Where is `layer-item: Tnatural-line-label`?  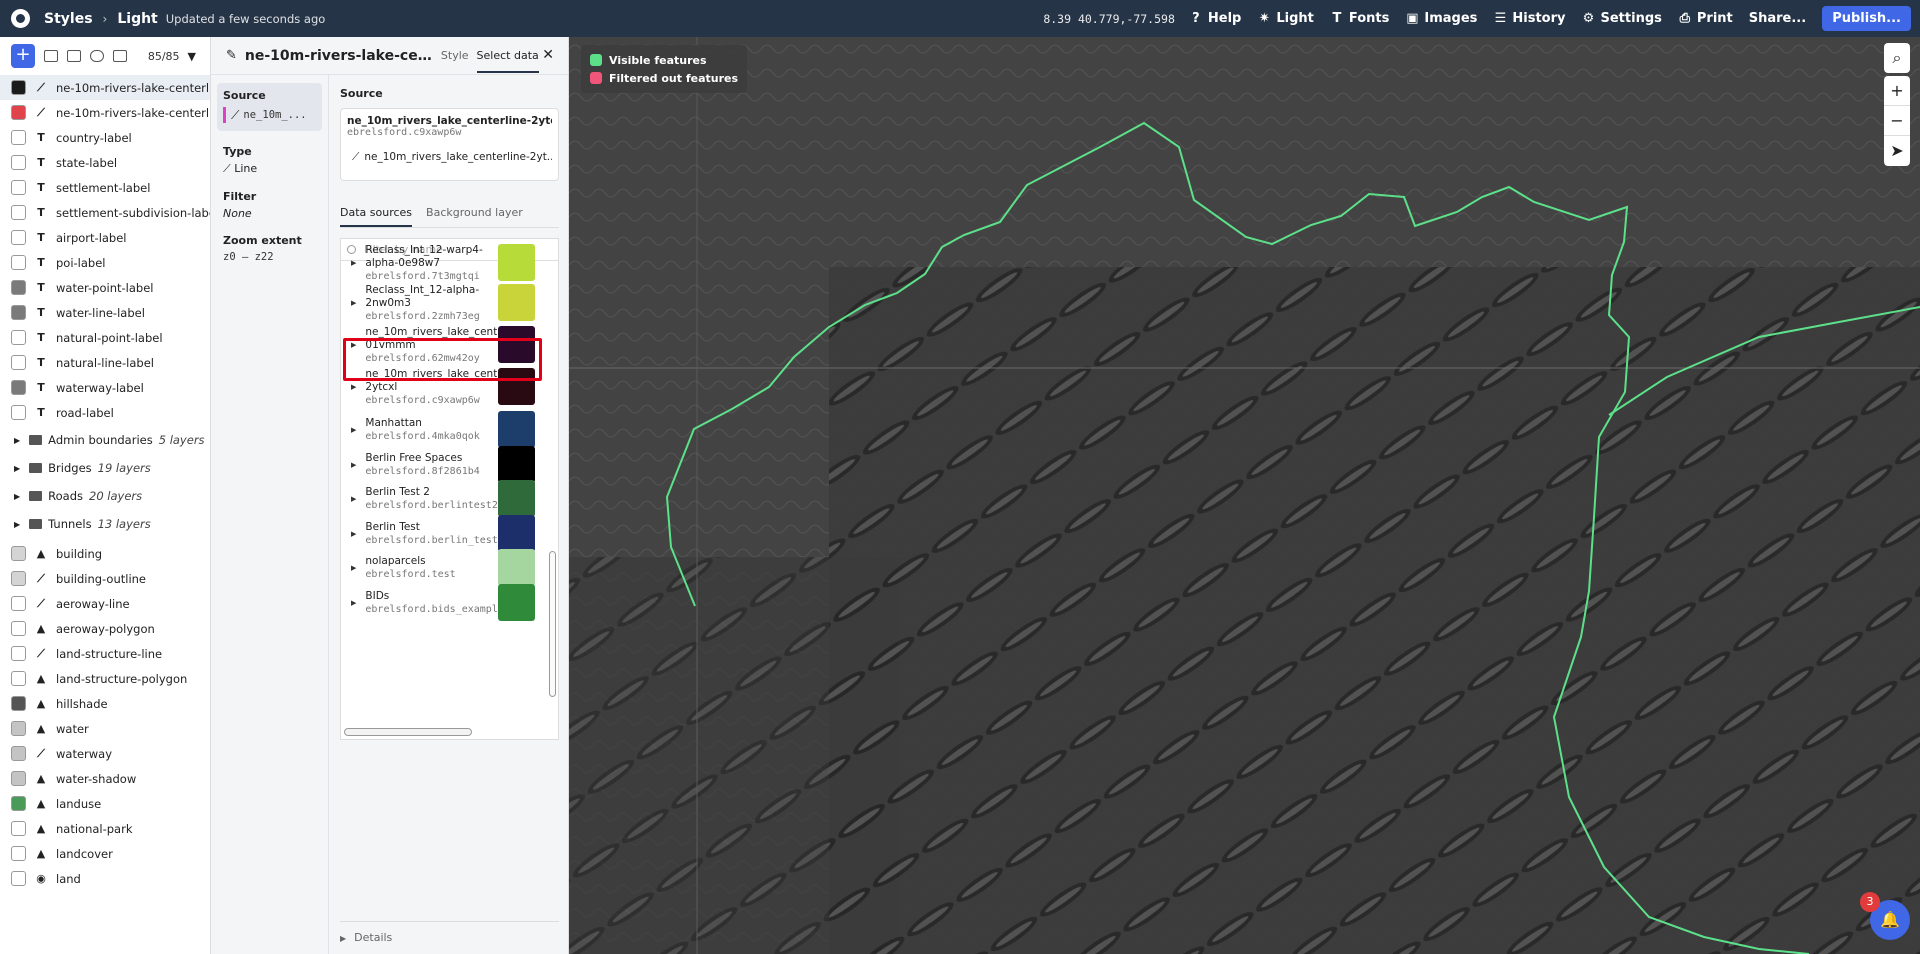
layer-item: Tnatural-line-label is located at coordinates (105, 362).